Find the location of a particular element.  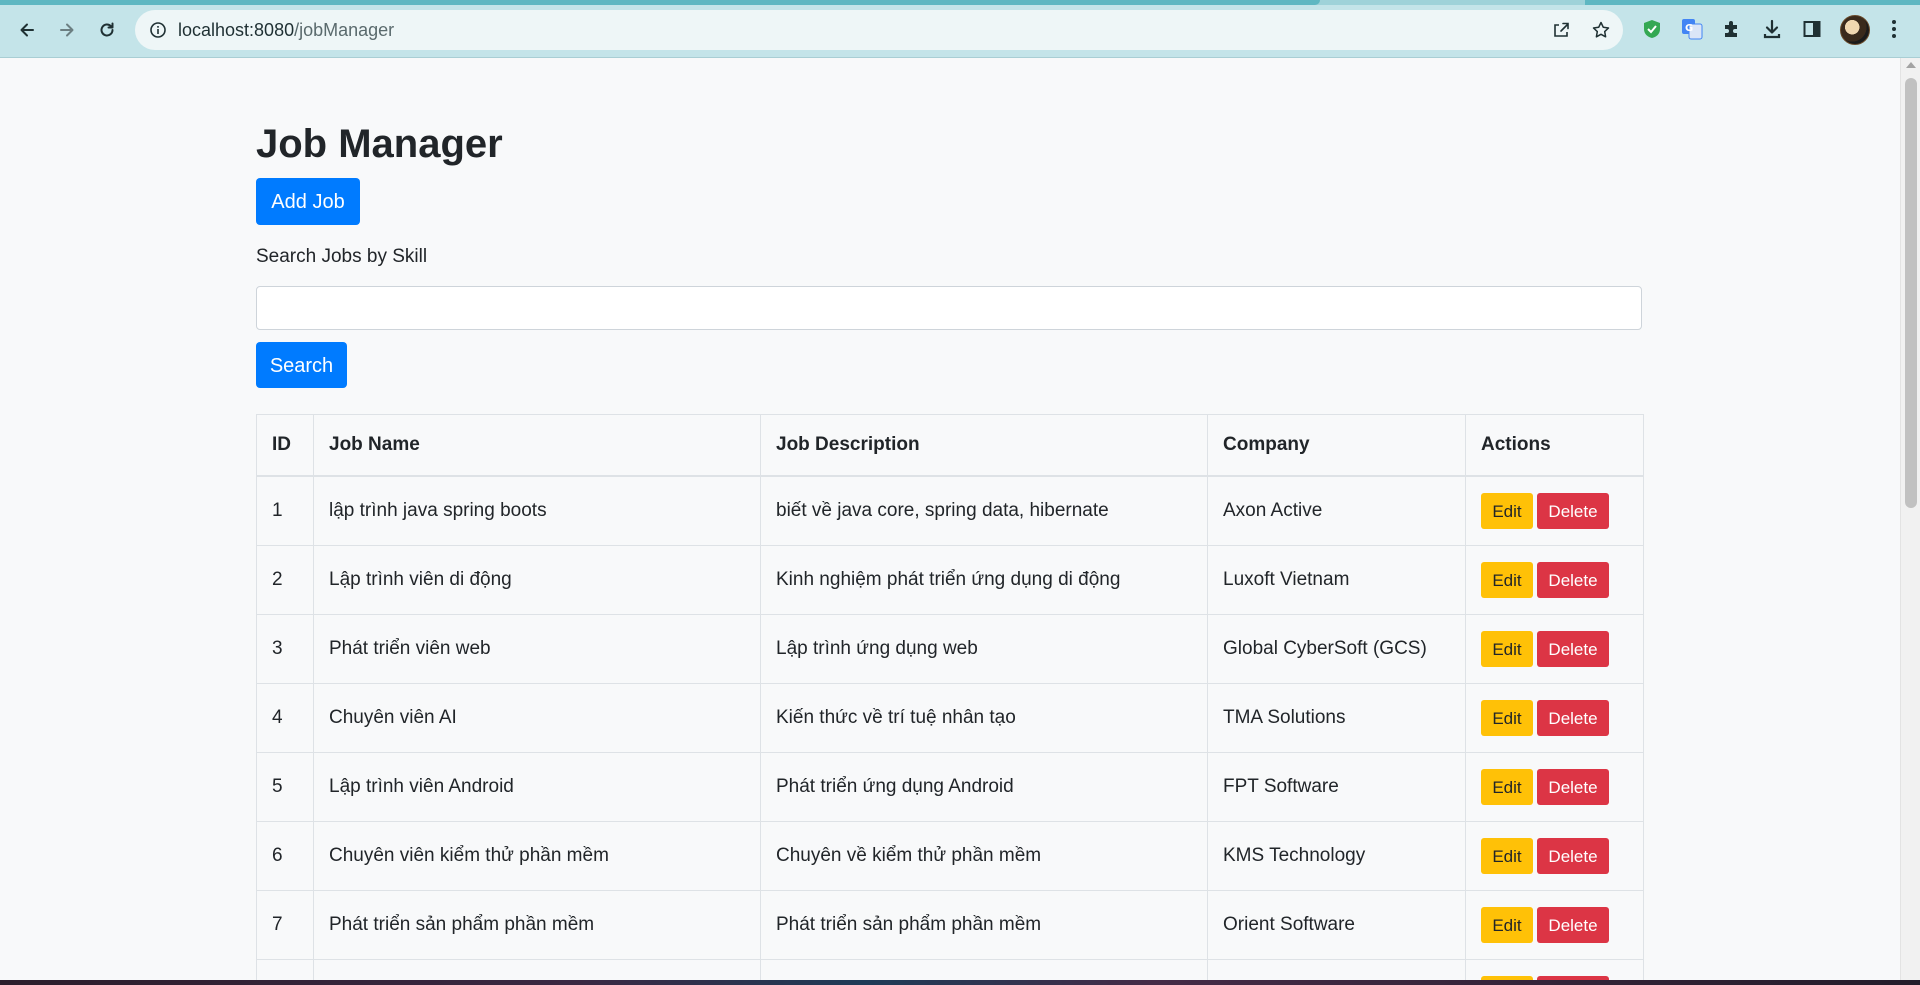

cell-id: 3 is located at coordinates (285, 649).